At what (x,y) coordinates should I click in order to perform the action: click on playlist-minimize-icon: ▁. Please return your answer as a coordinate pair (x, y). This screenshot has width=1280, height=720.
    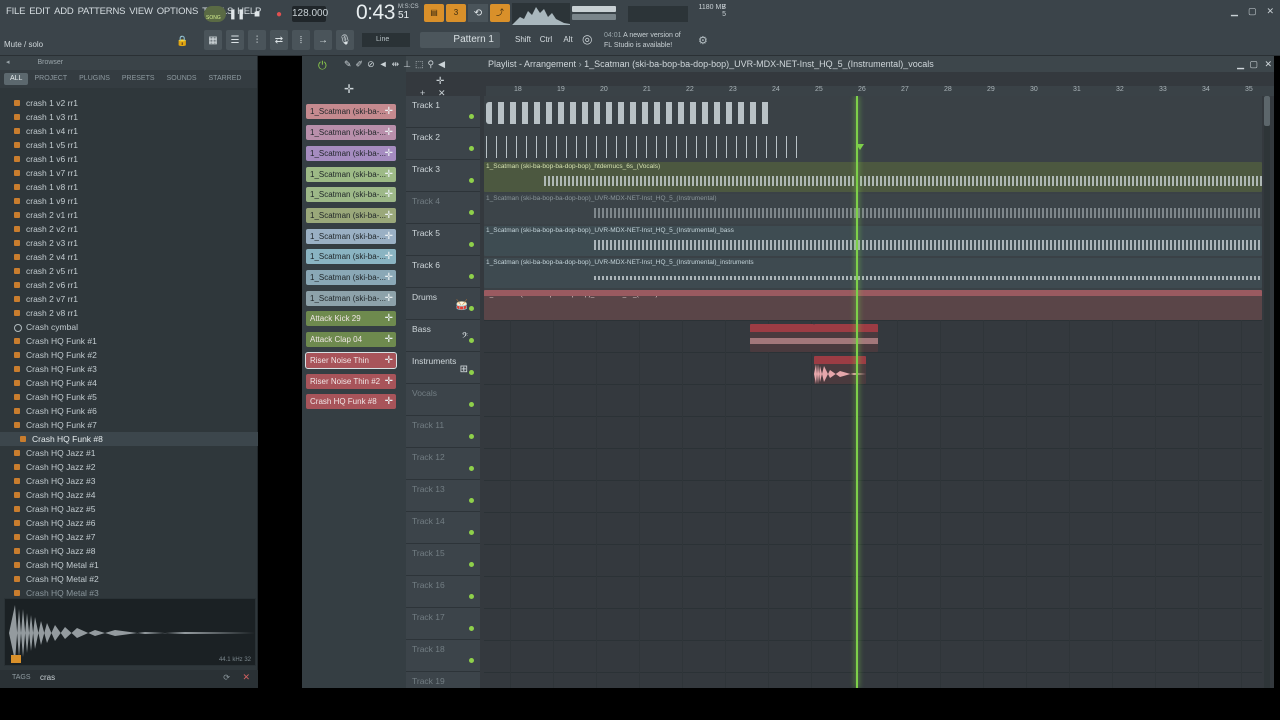
    Looking at the image, I should click on (1240, 64).